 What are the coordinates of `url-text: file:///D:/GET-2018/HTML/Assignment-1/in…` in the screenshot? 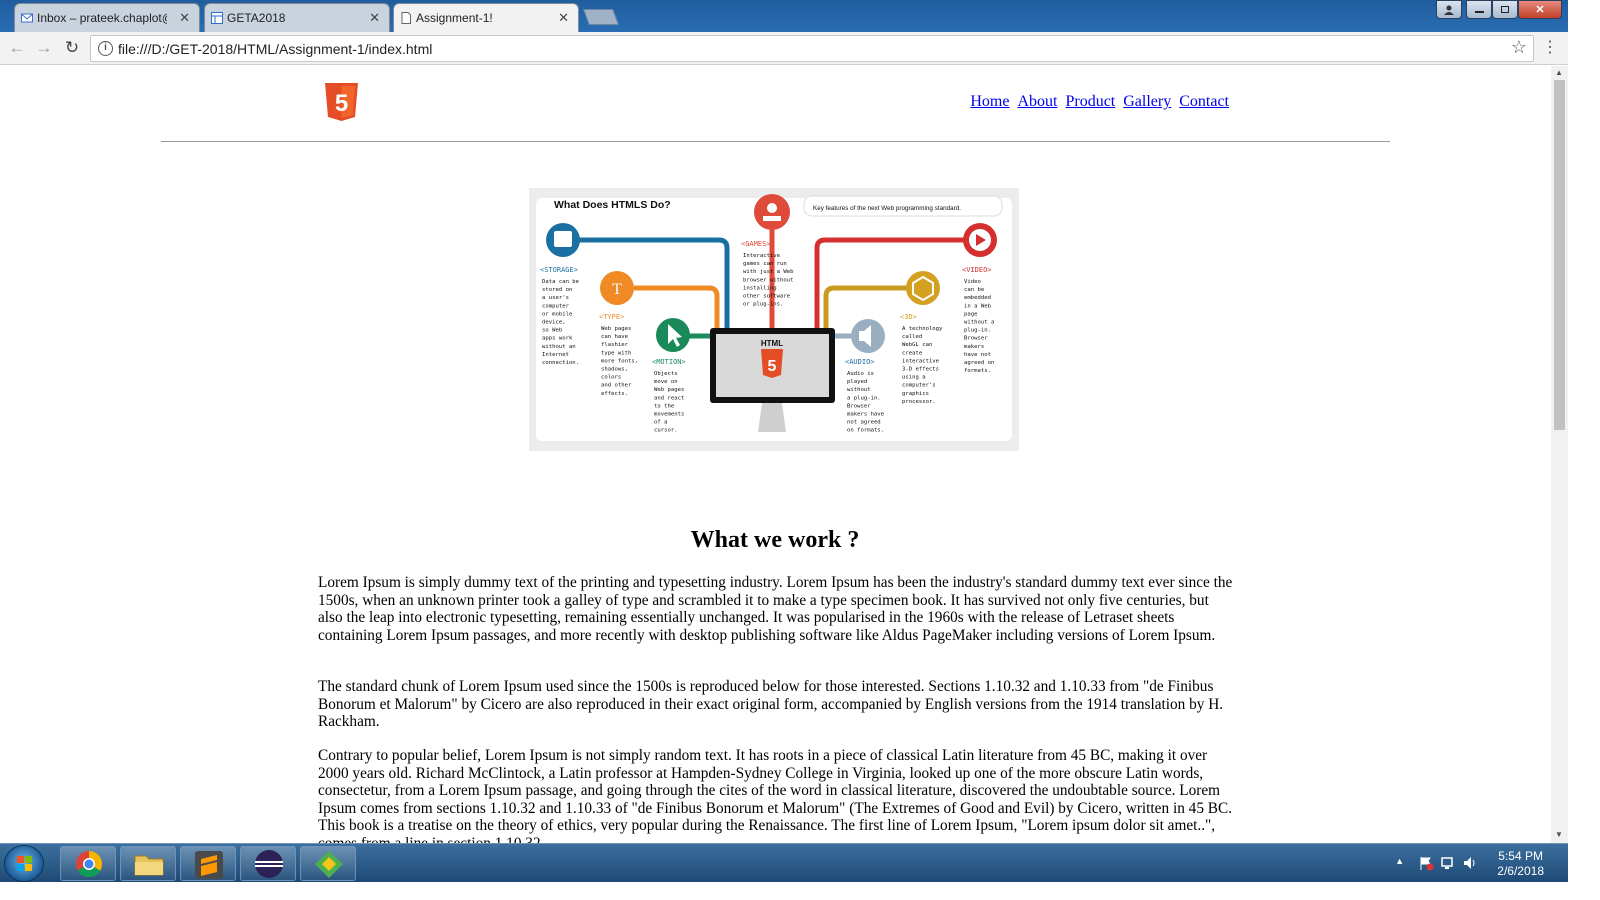 It's located at (275, 49).